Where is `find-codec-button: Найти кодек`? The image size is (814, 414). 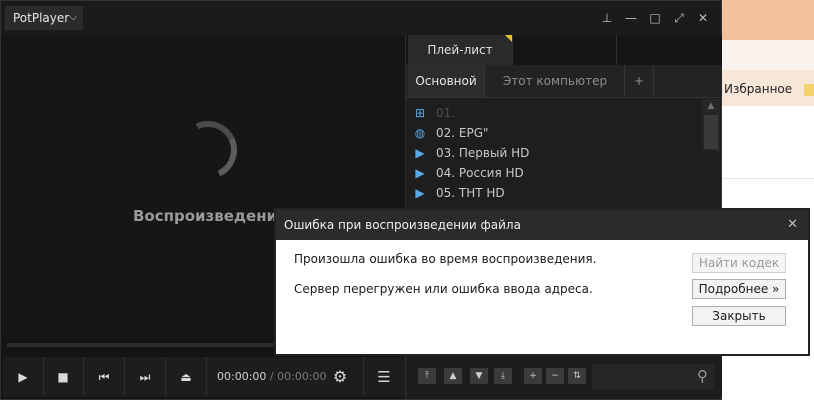 find-codec-button: Найти кодек is located at coordinates (739, 263).